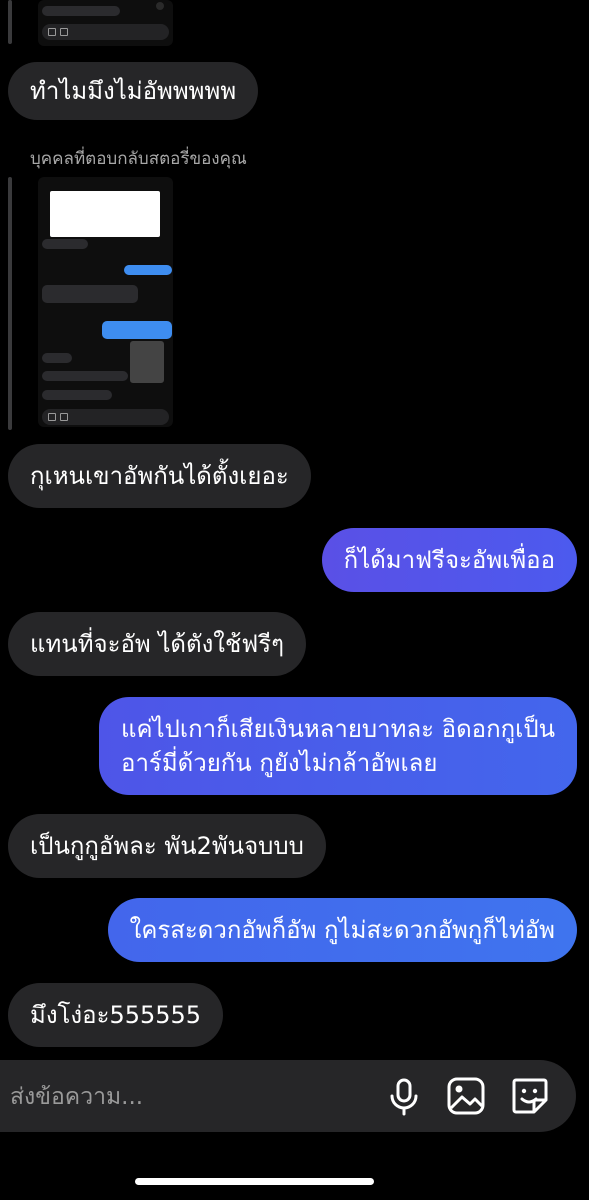 The width and height of the screenshot is (589, 1200). Describe the element at coordinates (105, 23) in the screenshot. I see `story-thumbnail-top` at that location.